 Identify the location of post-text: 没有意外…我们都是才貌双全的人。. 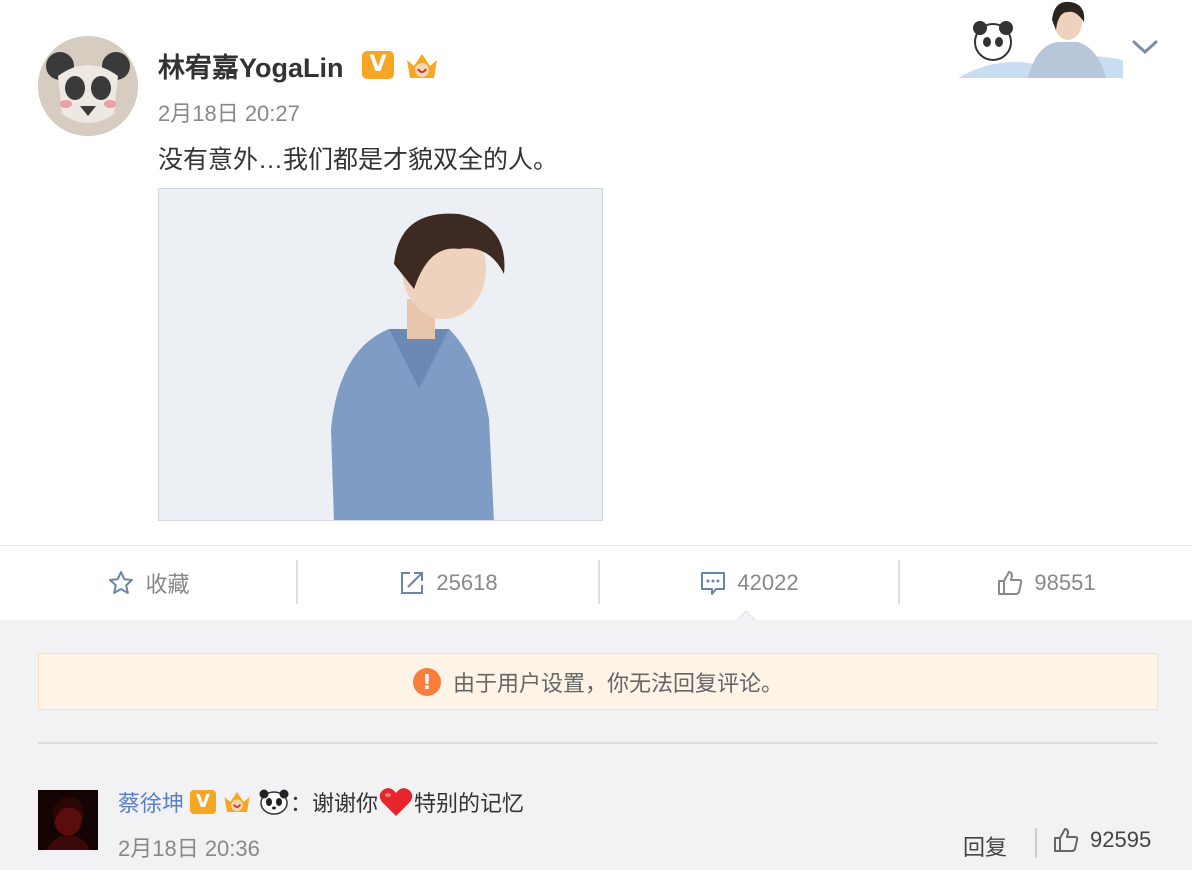
(358, 160).